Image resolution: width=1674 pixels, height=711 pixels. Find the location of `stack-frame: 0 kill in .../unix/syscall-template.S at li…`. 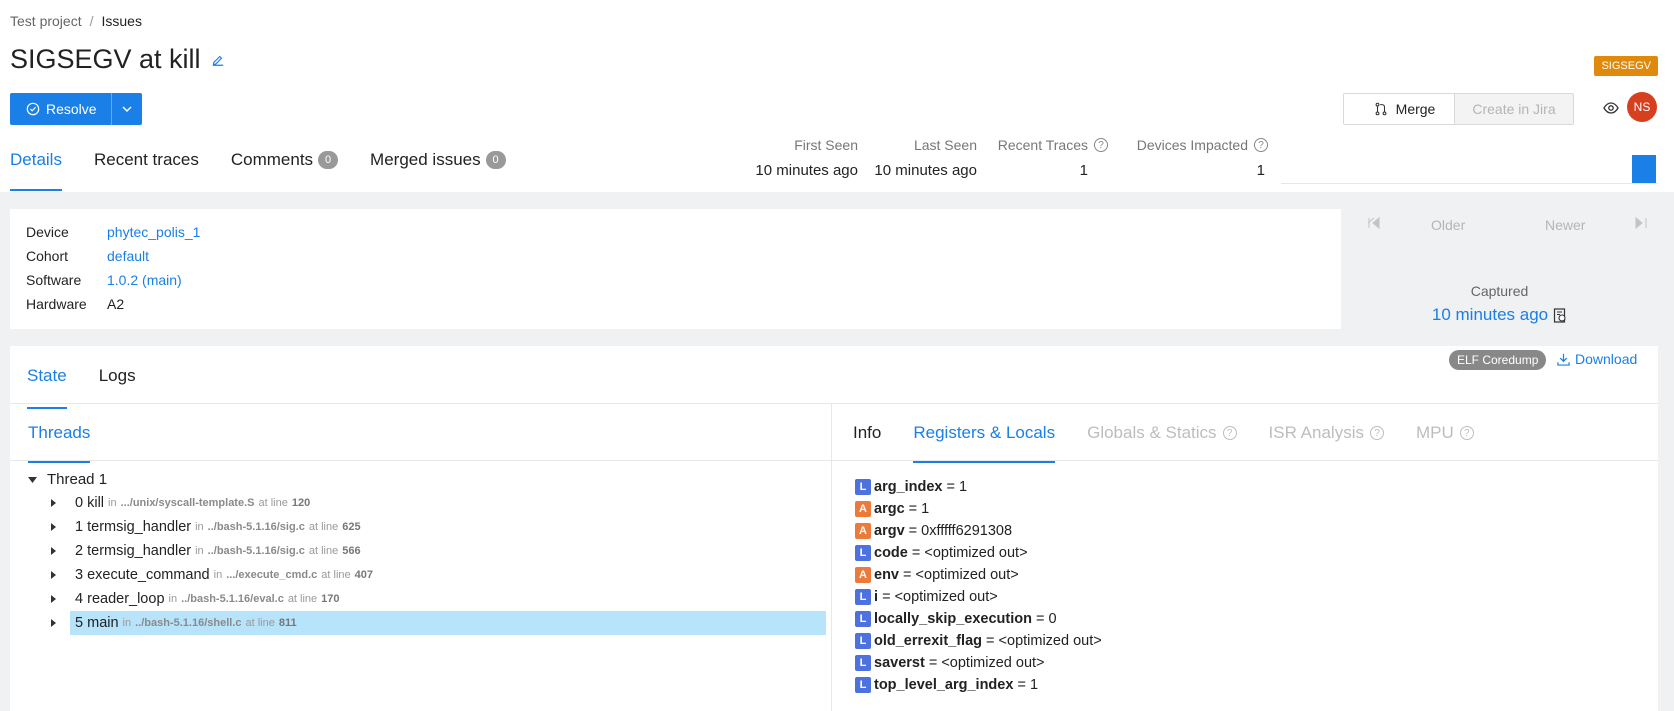

stack-frame: 0 kill in .../unix/syscall-template.S at li… is located at coordinates (438, 503).